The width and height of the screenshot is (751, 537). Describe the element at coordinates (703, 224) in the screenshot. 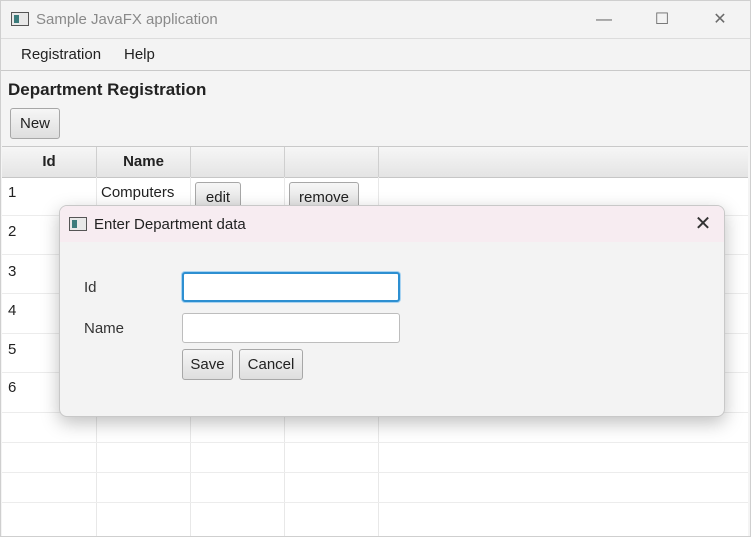

I see `dialog-close-icon: ✕` at that location.